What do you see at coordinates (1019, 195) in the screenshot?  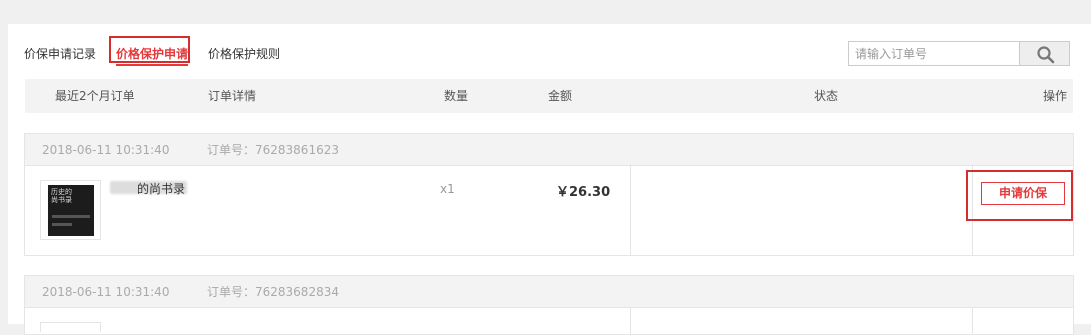 I see `annotation-highlight-action` at bounding box center [1019, 195].